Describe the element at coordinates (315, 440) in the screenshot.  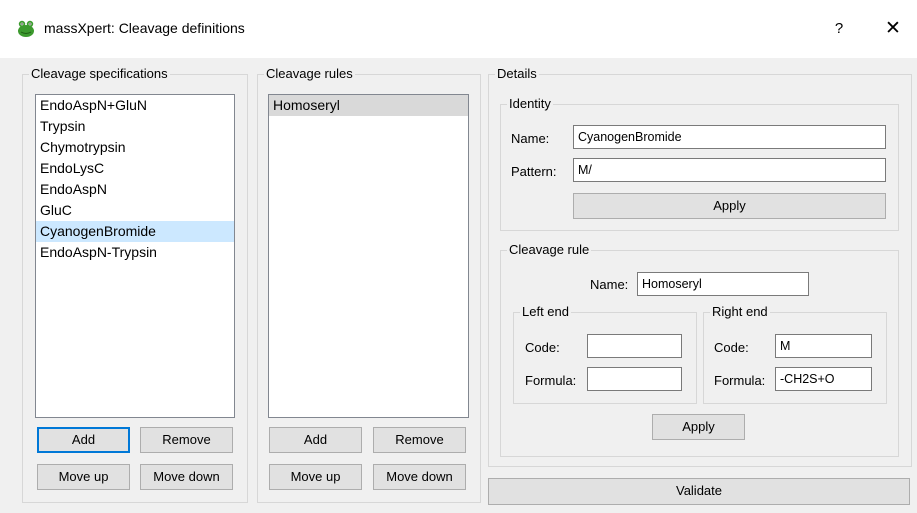
I see `rules-add-button: Add` at that location.